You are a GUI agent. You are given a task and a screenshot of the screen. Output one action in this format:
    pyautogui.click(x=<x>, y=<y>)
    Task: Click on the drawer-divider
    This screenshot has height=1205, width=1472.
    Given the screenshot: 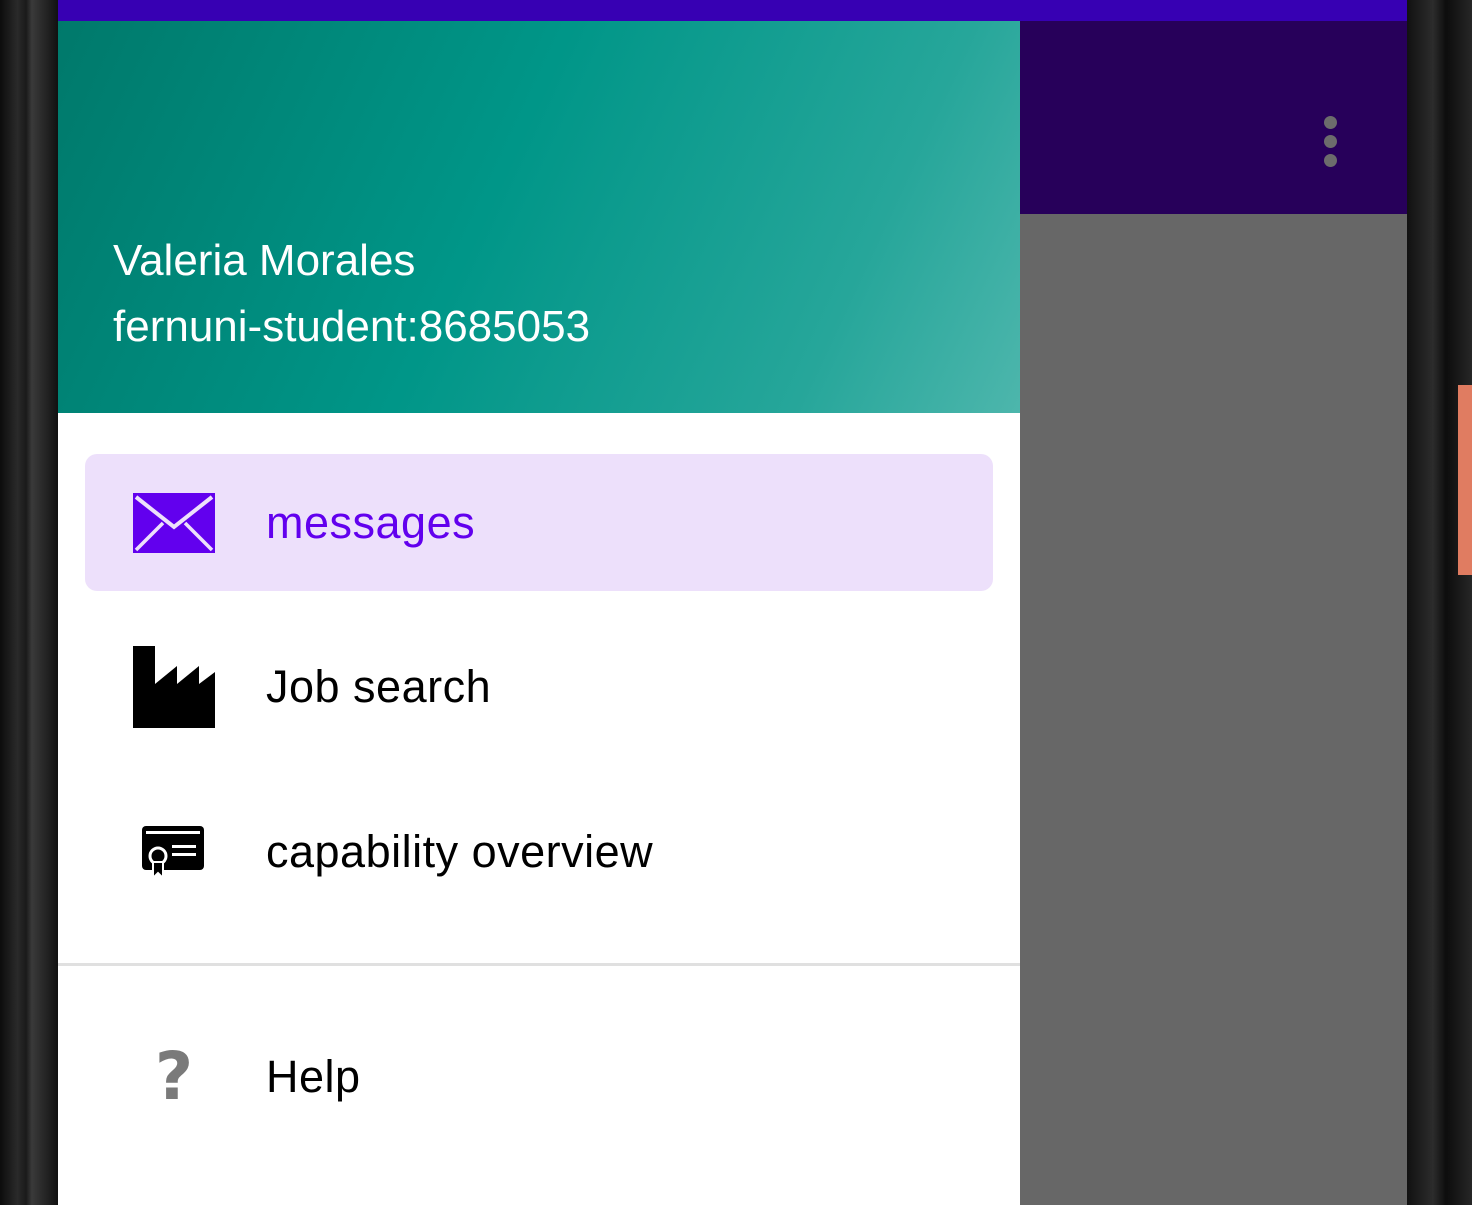 What is the action you would take?
    pyautogui.click(x=539, y=964)
    